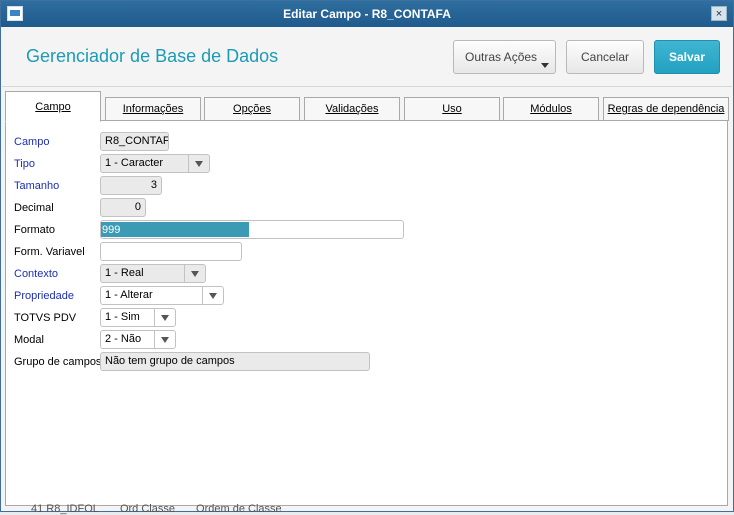 This screenshot has width=734, height=515. I want to click on campo-field: R8_CONTAFA, so click(134, 141).